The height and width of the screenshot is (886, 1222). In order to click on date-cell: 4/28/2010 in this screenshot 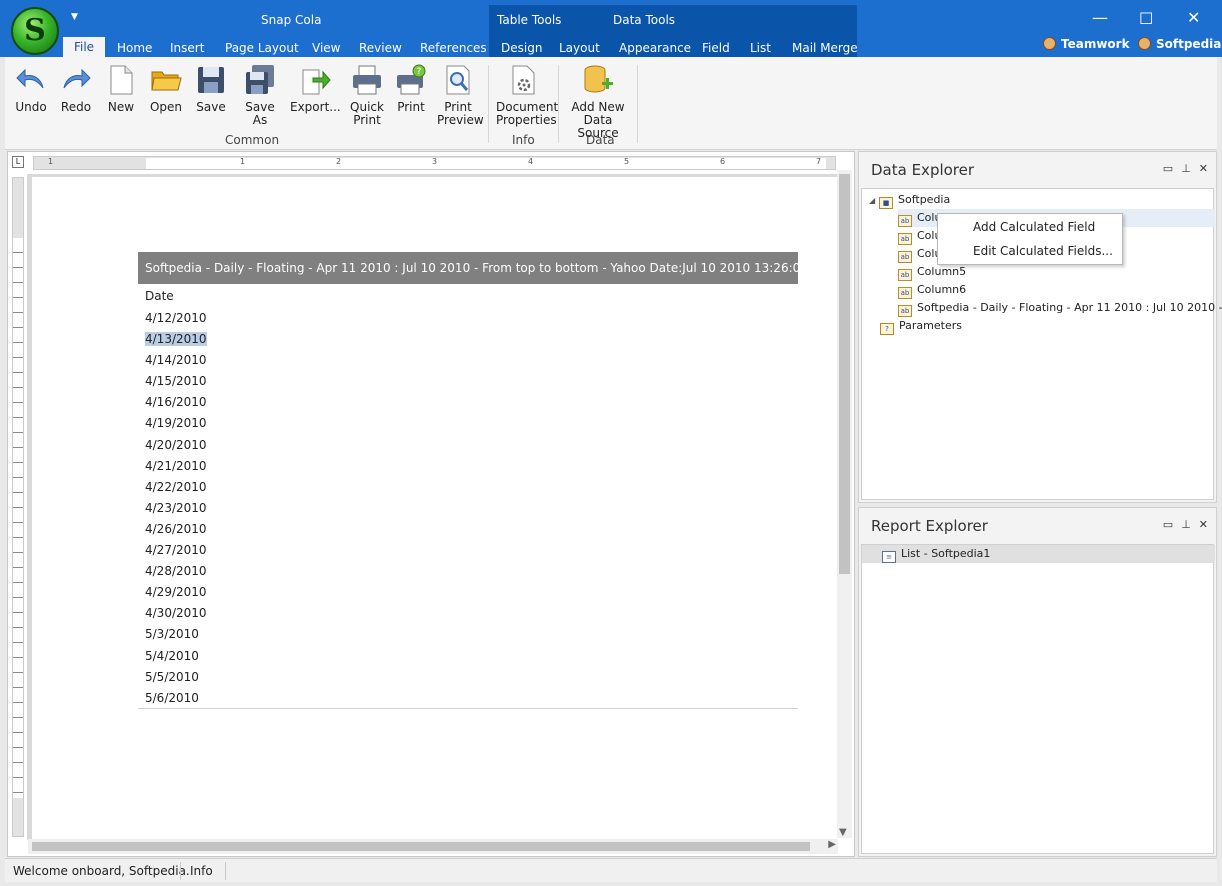, I will do `click(176, 571)`.